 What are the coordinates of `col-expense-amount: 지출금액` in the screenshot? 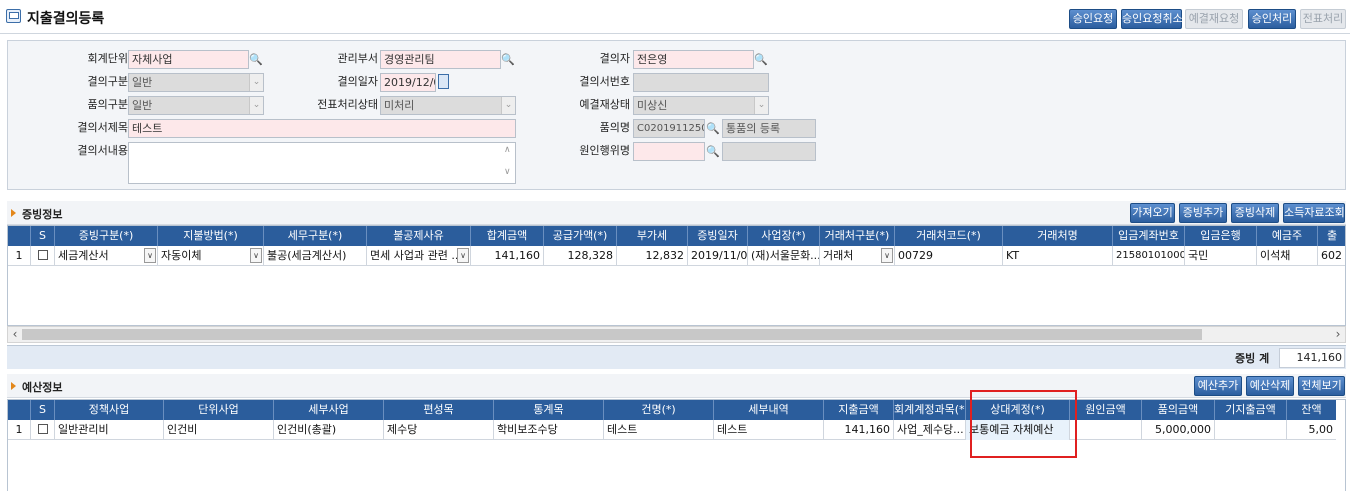 It's located at (859, 410).